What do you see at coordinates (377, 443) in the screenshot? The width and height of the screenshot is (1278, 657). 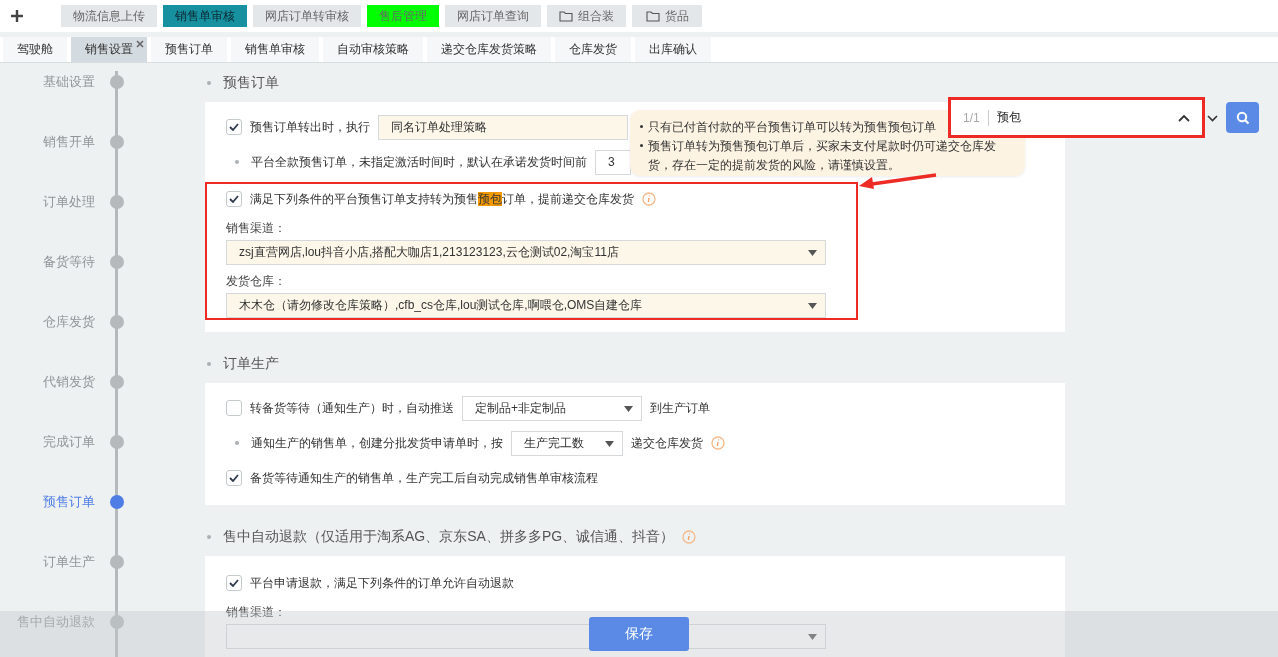 I see `option-label: 通知生产的销售单，创建分批发货申请单时，按` at bounding box center [377, 443].